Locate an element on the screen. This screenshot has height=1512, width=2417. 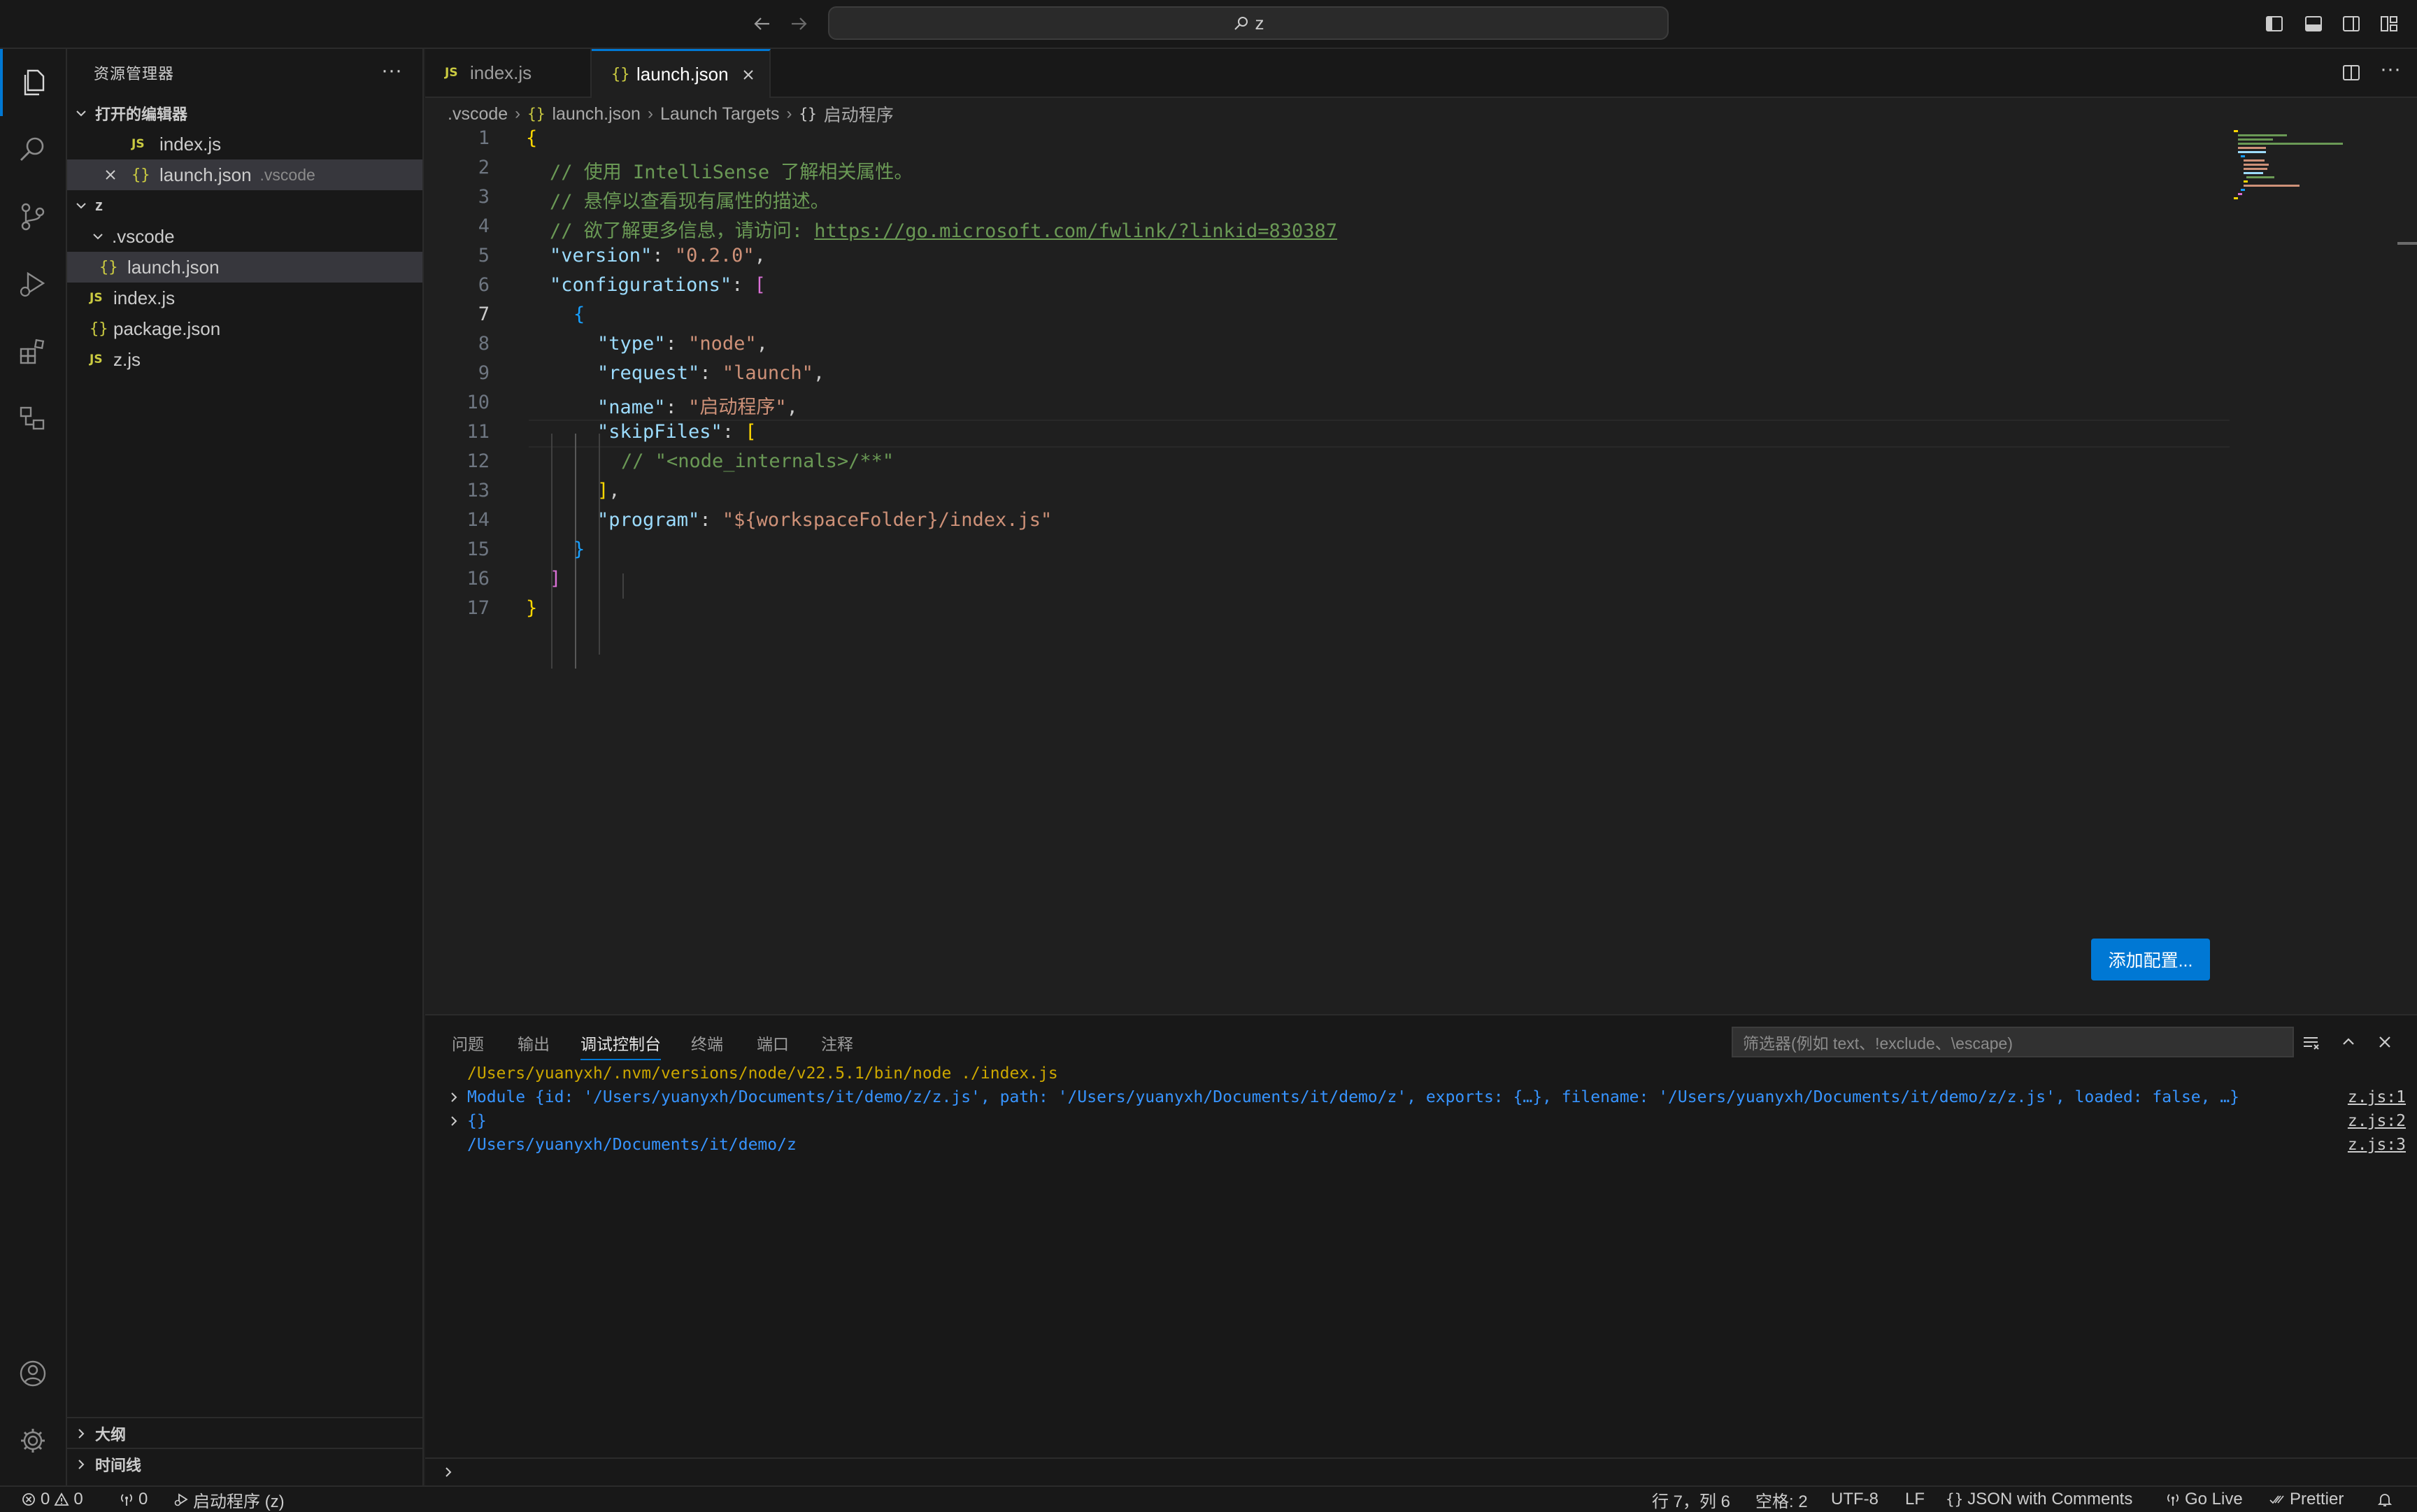
forward-arrow-icon is located at coordinates (799, 24).